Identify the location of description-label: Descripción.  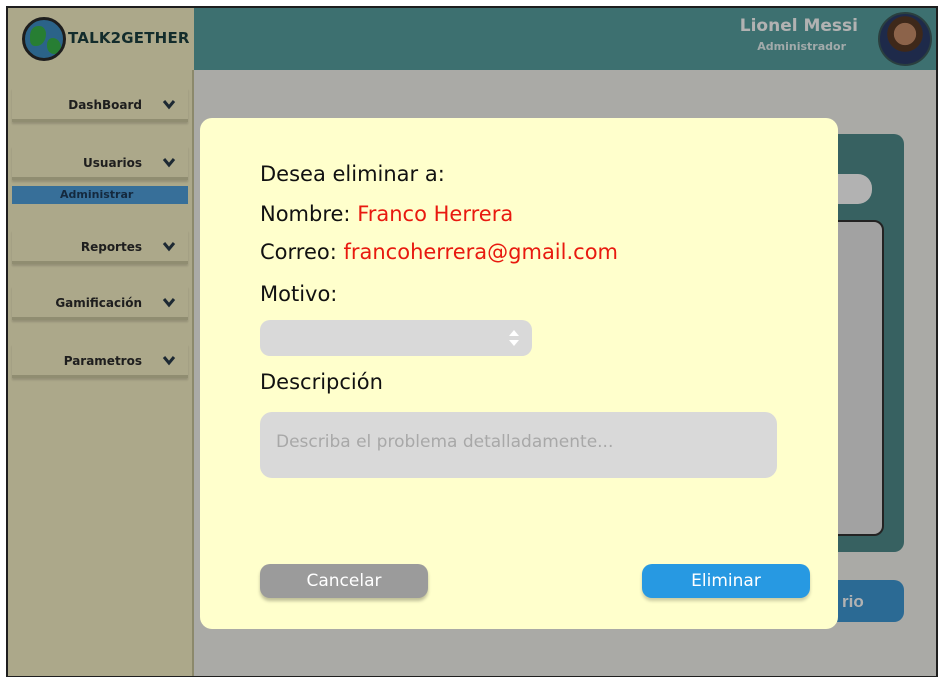
(321, 382).